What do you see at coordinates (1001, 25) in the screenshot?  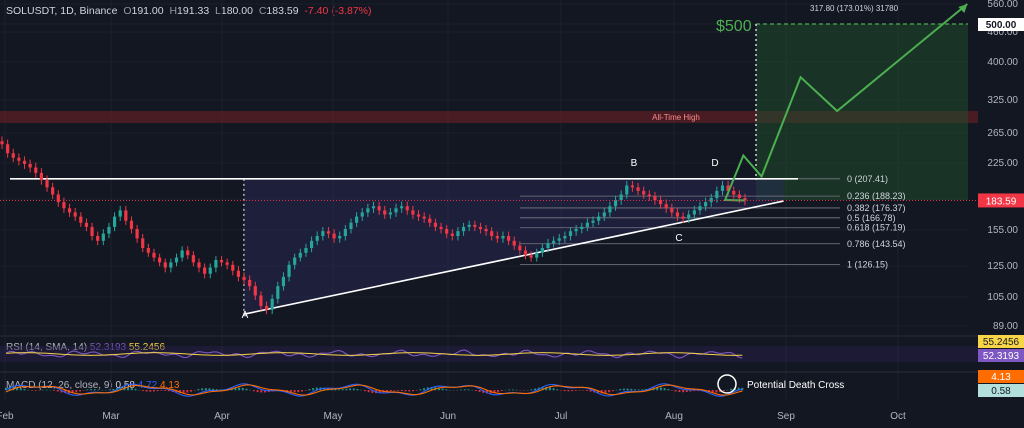 I see `target-price-text: 500.00` at bounding box center [1001, 25].